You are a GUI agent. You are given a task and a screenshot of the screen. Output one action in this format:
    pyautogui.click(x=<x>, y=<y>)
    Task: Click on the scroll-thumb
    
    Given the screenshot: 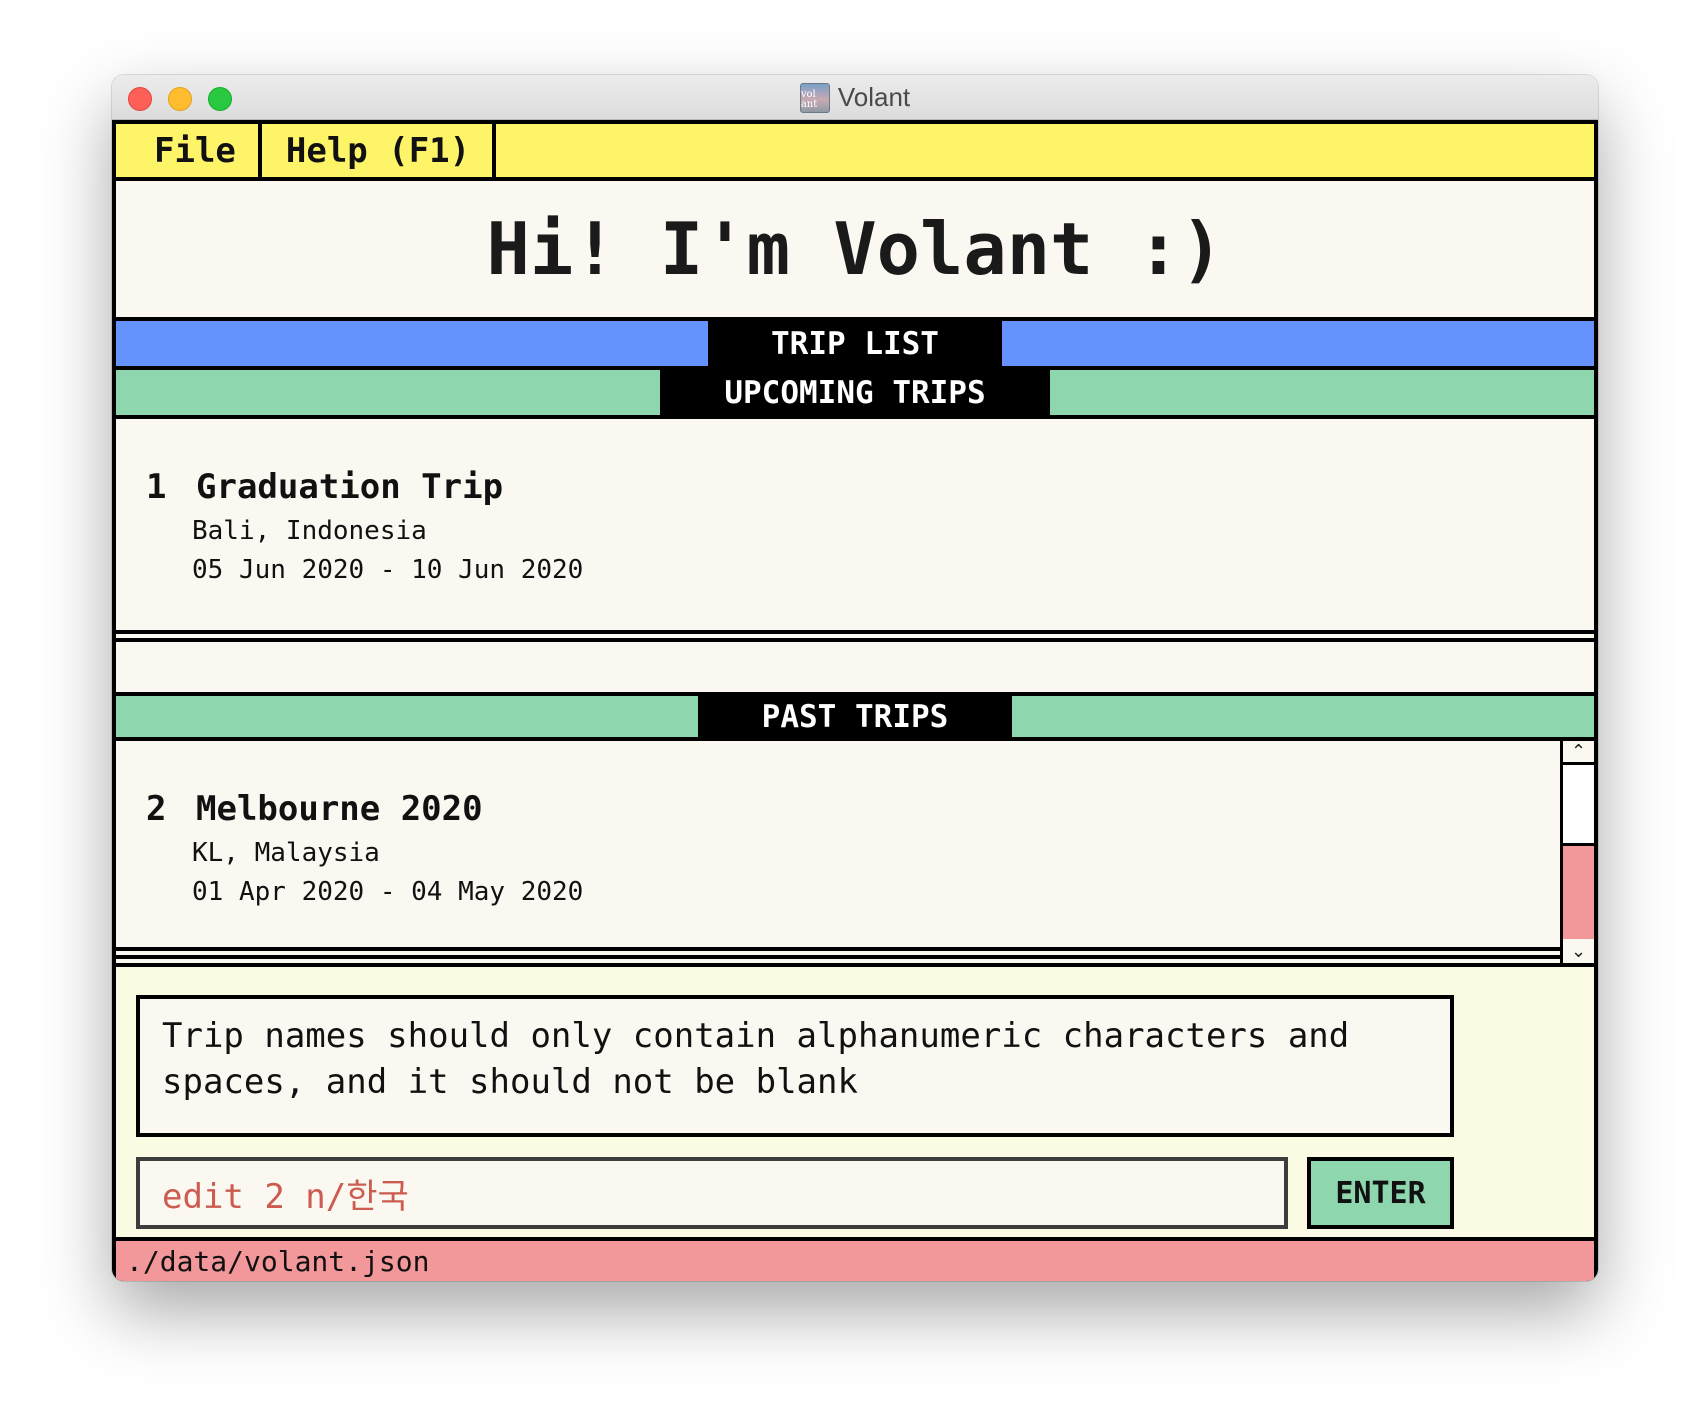 What is the action you would take?
    pyautogui.click(x=1578, y=891)
    